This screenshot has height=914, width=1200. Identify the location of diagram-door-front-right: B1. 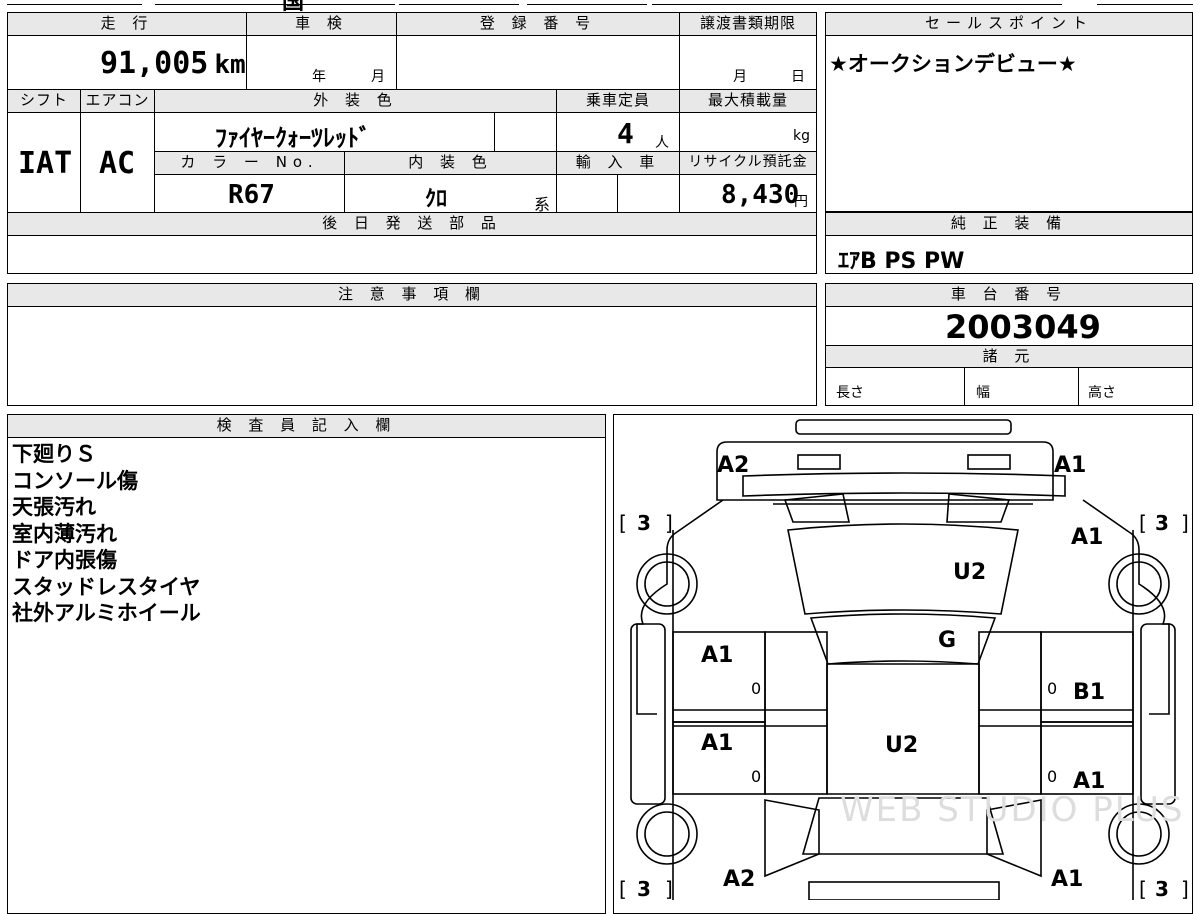
(1089, 692).